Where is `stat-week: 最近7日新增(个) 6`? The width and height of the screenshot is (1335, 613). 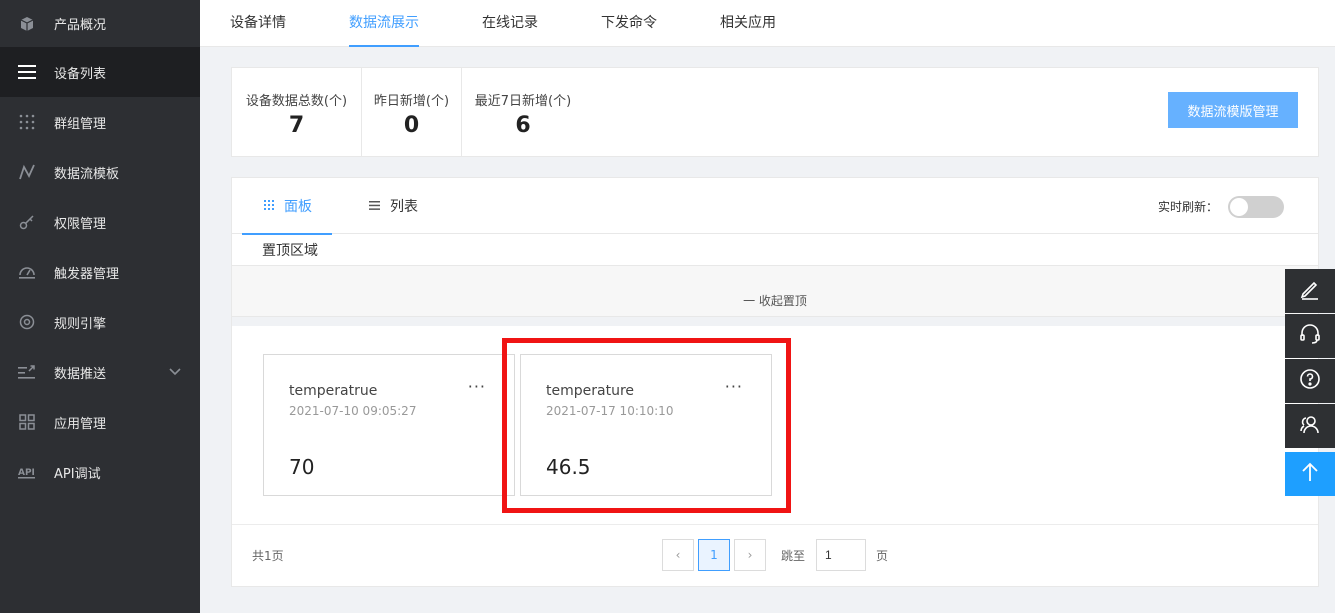
stat-week: 最近7日新增(个) 6 is located at coordinates (523, 112).